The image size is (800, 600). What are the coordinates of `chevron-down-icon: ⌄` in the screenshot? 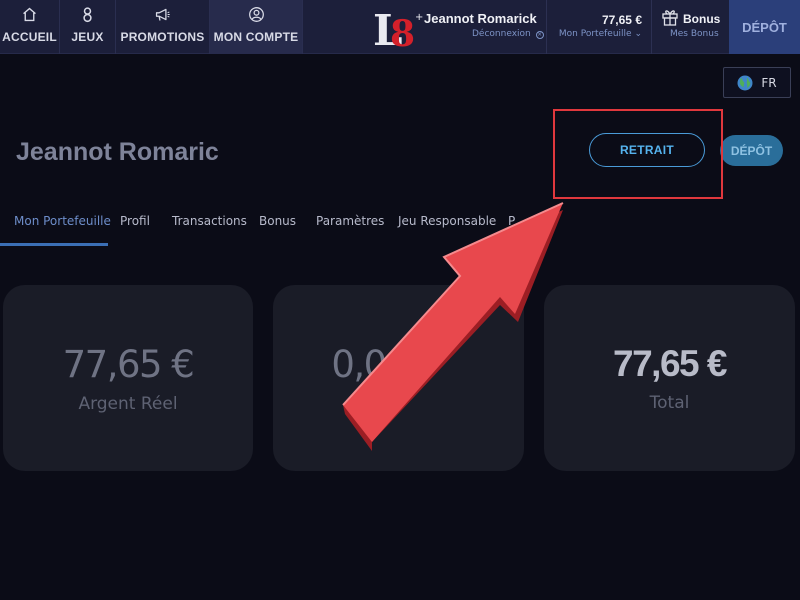 It's located at (638, 34).